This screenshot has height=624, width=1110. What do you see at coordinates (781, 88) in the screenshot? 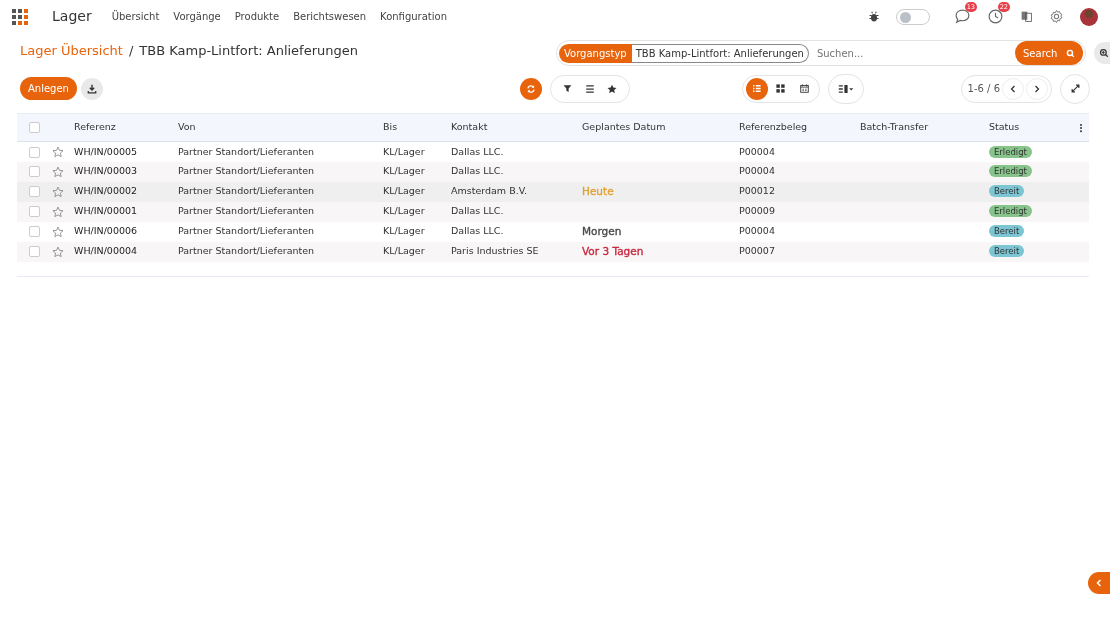
I see `grid-icon` at bounding box center [781, 88].